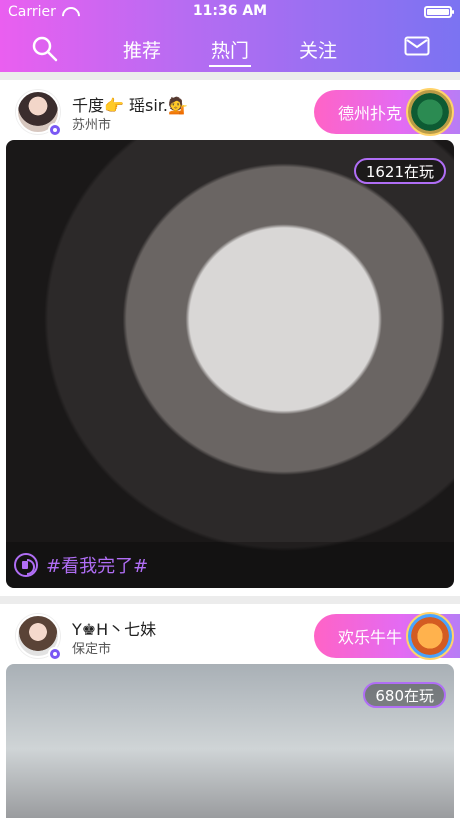  Describe the element at coordinates (230, 110) in the screenshot. I see `card-header: 千度👉 瑶sir.💁 苏州市 德州扑克` at that location.